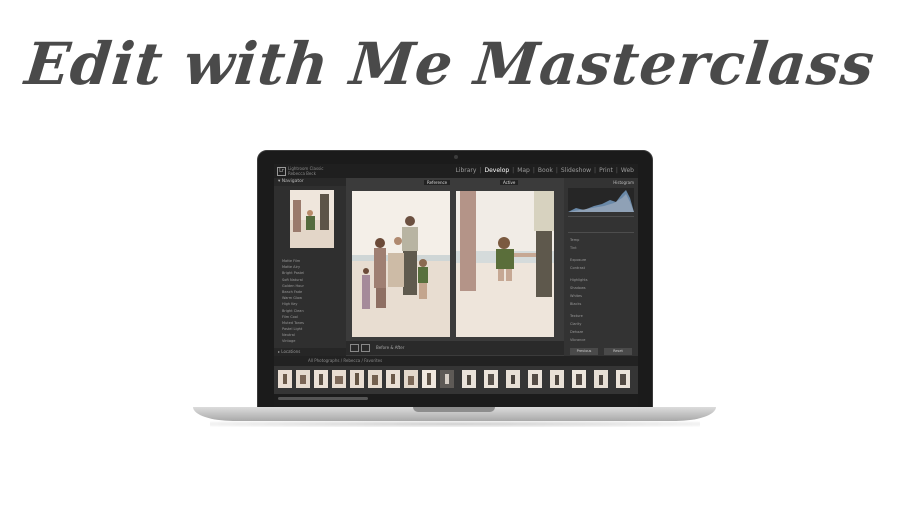 The width and height of the screenshot is (900, 506). I want to click on navigator-thumbnail, so click(312, 219).